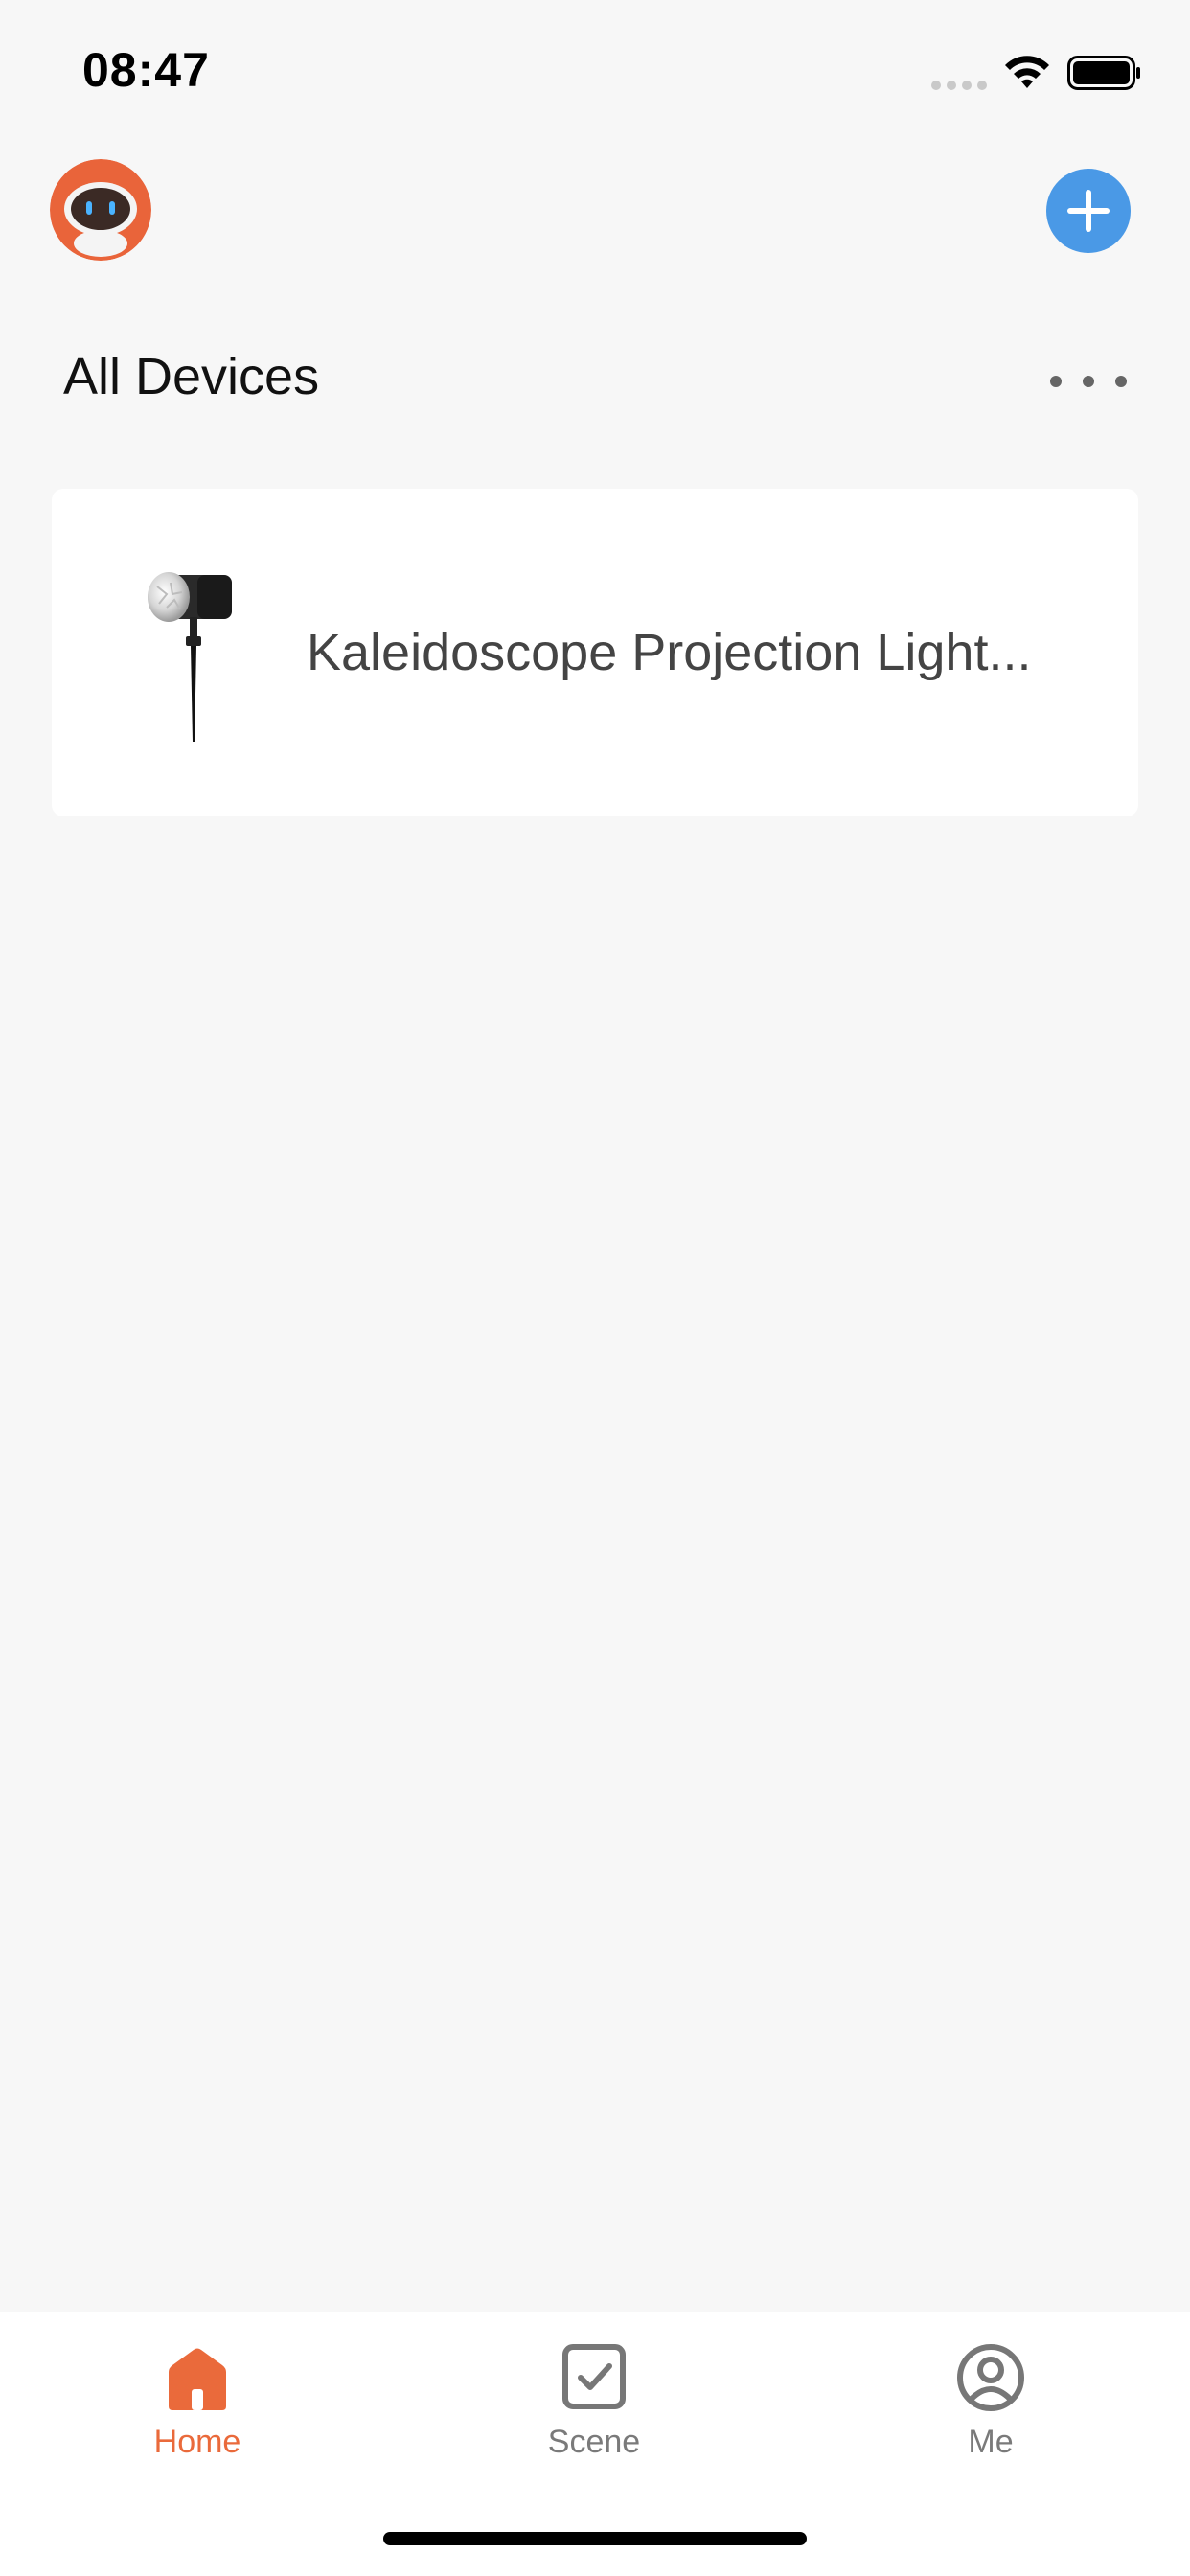 This screenshot has width=1190, height=2576. Describe the element at coordinates (595, 2538) in the screenshot. I see `home-indicator` at that location.